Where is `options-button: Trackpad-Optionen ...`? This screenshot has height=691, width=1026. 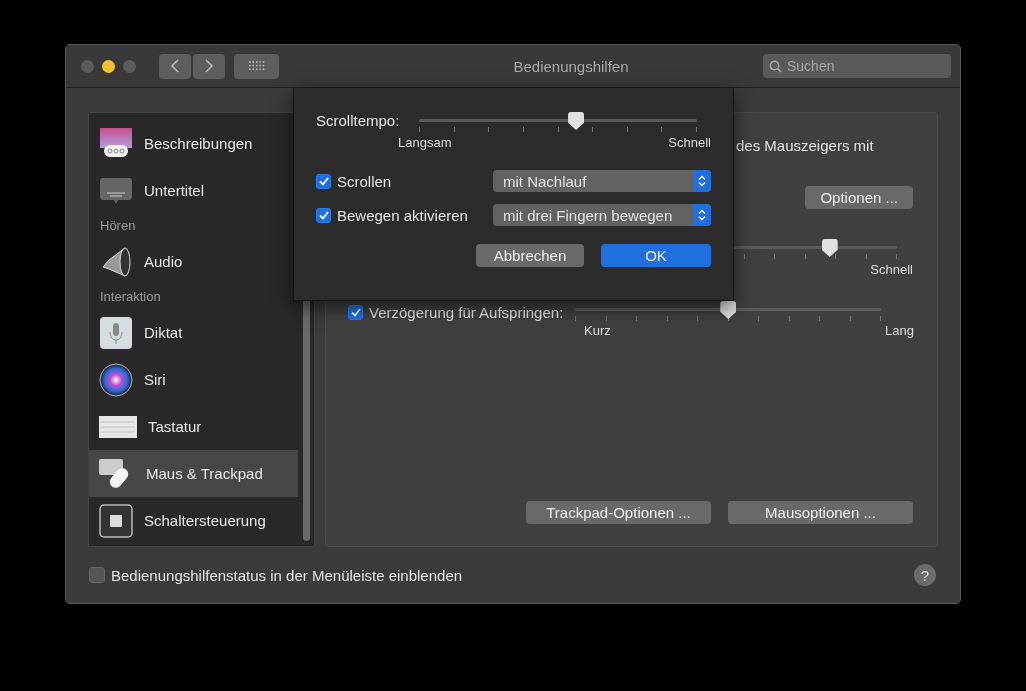 options-button: Trackpad-Optionen ... is located at coordinates (618, 512).